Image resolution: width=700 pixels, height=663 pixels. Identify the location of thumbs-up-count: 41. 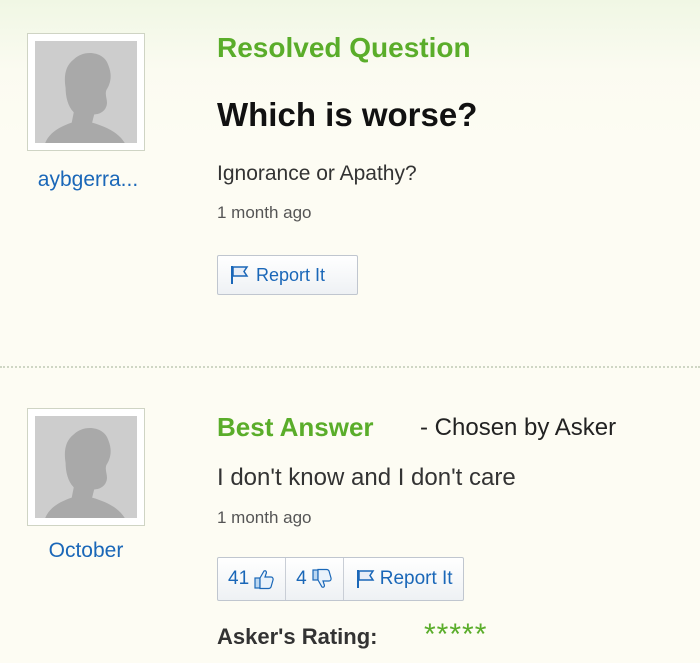
(239, 578).